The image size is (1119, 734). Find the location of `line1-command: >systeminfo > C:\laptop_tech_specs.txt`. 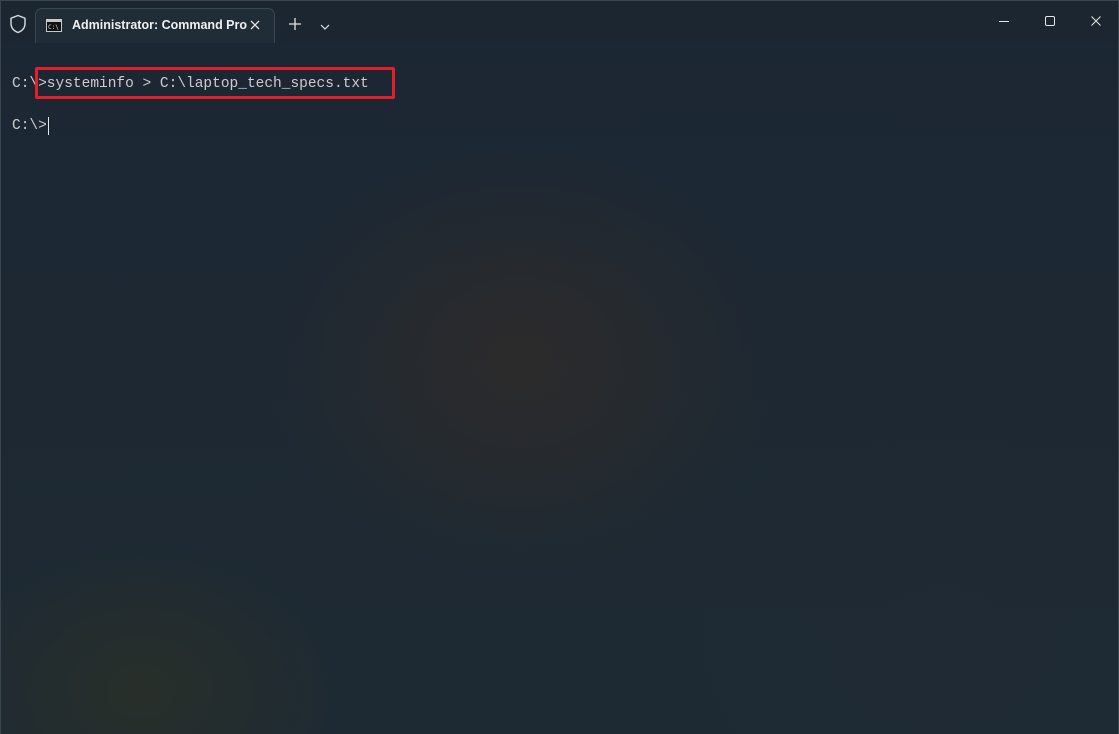

line1-command: >systeminfo > C:\laptop_tech_specs.txt is located at coordinates (203, 84).